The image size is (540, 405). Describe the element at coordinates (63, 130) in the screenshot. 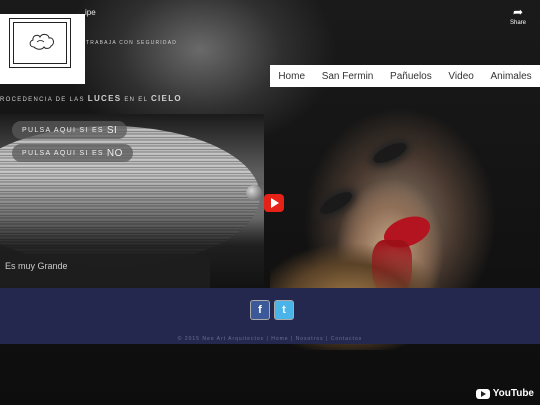

I see `si-button-label: PULSA AQUI SI ES` at that location.